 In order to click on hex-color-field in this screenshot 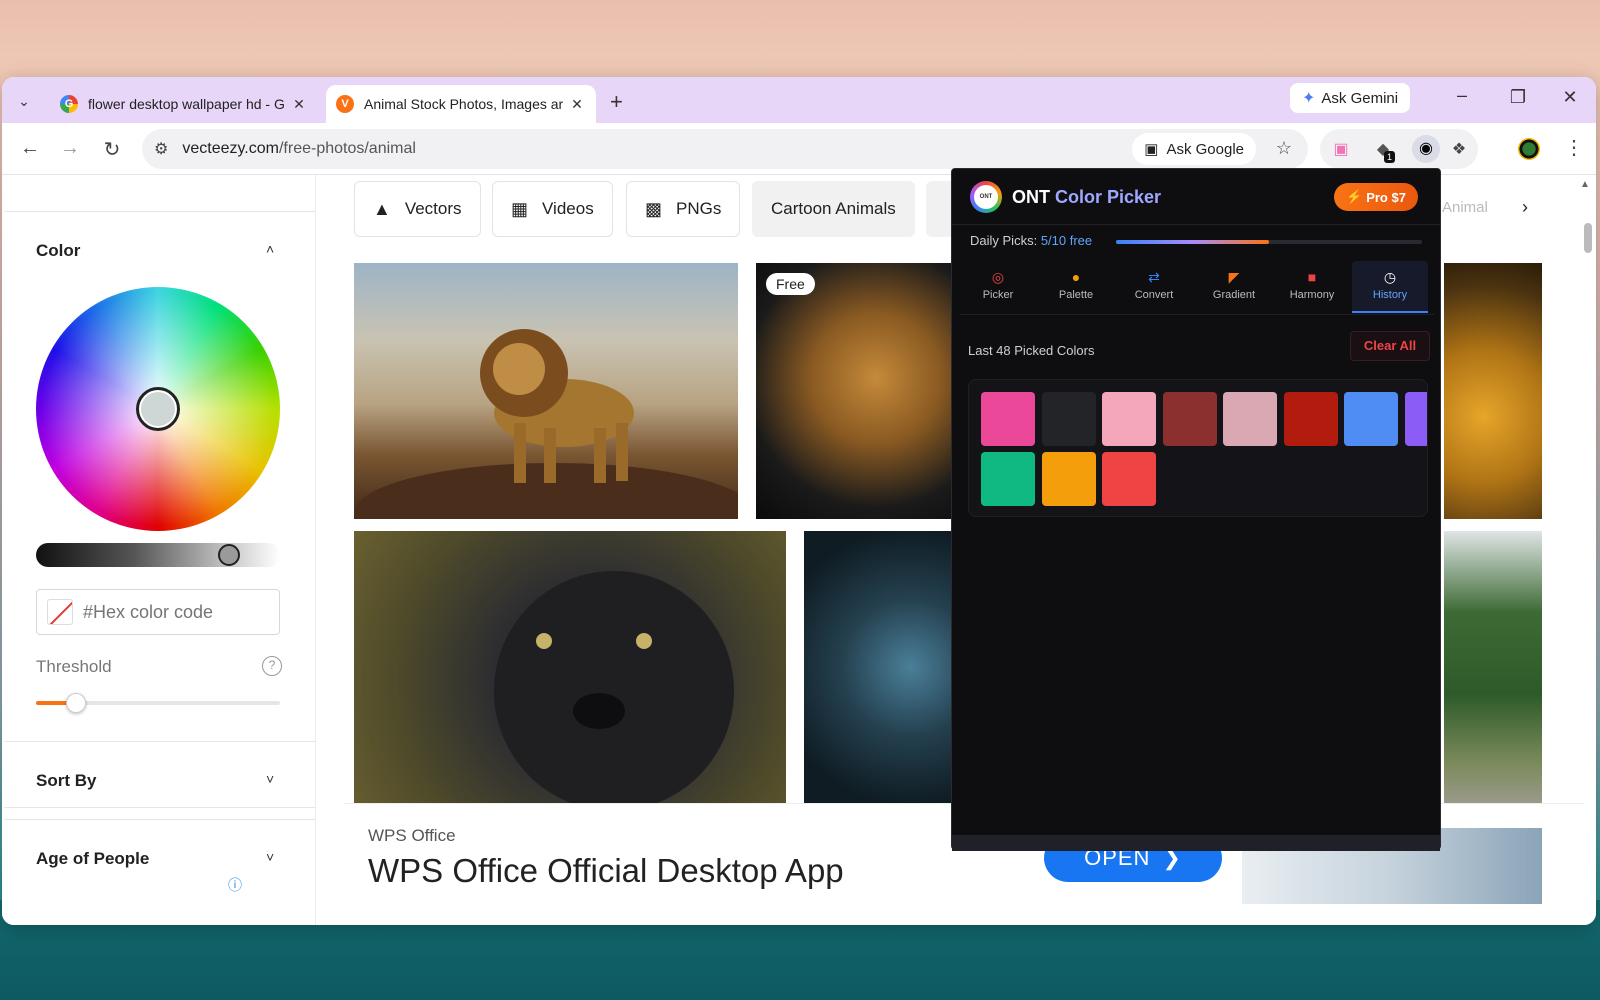, I will do `click(158, 612)`.